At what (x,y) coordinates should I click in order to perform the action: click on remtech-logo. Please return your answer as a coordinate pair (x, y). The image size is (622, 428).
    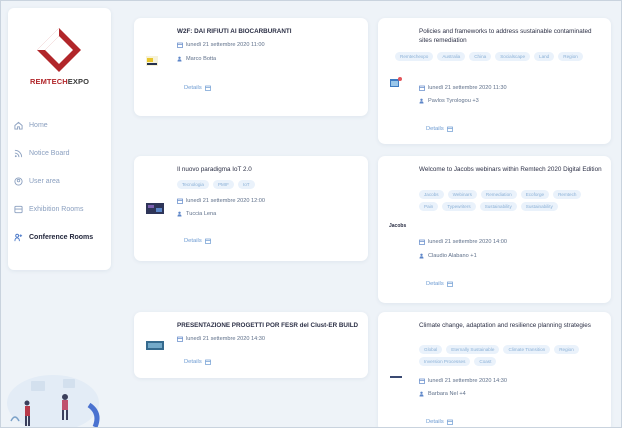
    Looking at the image, I should click on (59, 50).